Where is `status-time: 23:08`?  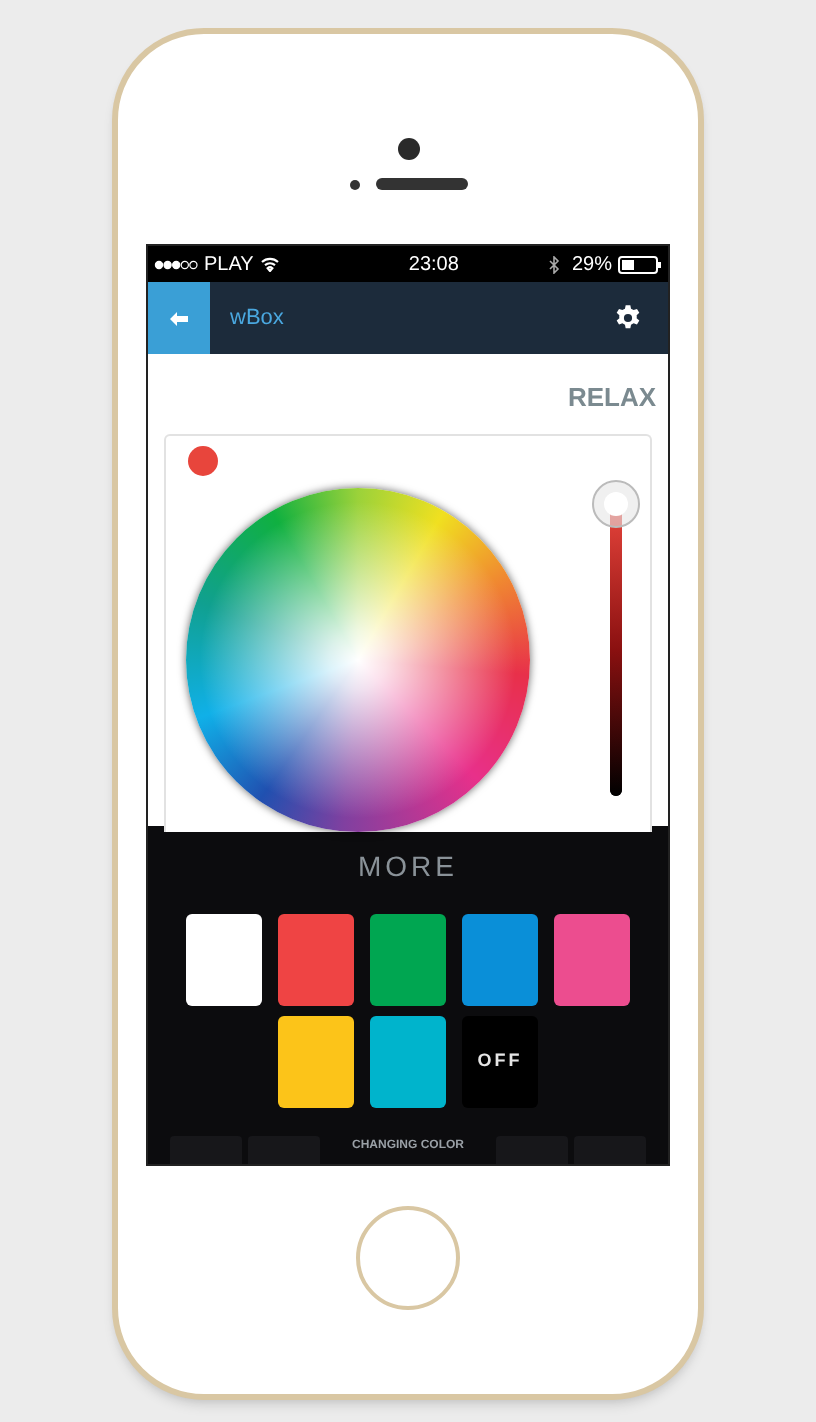
status-time: 23:08 is located at coordinates (433, 265).